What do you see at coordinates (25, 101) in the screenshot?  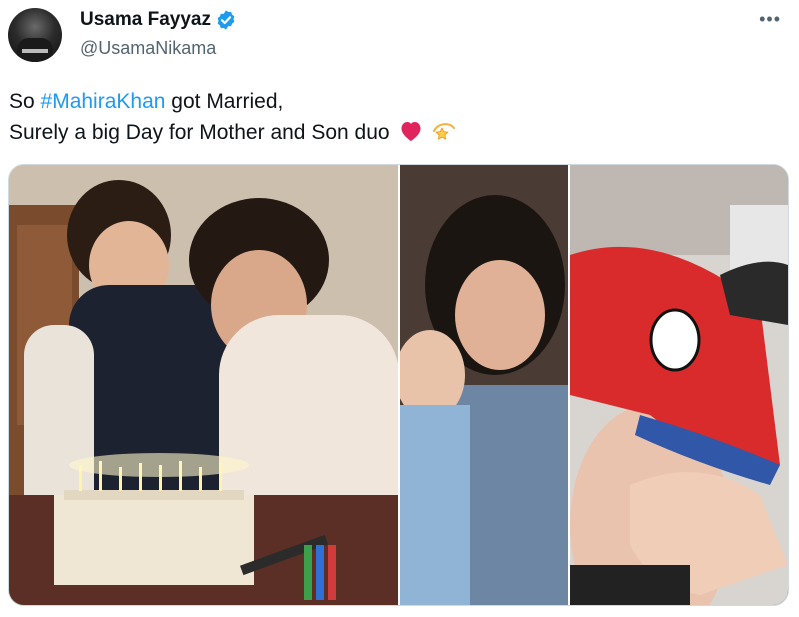 I see `tweet-text-prefix: So` at bounding box center [25, 101].